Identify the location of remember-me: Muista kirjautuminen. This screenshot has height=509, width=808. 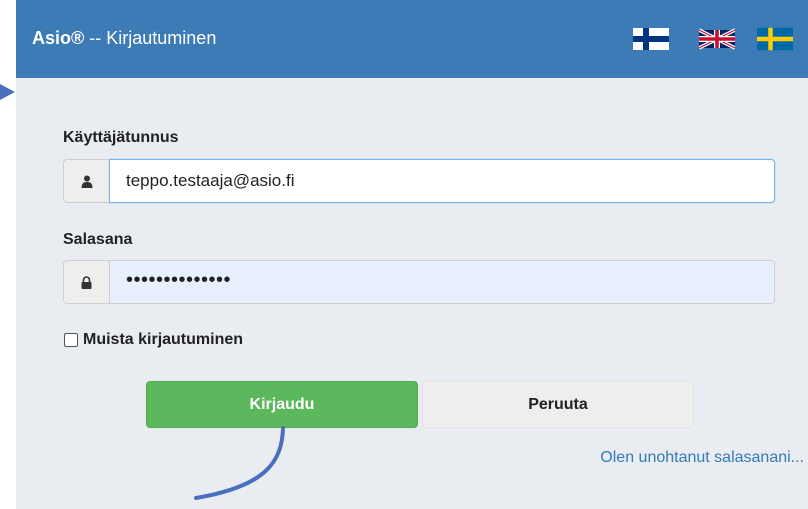
(153, 340).